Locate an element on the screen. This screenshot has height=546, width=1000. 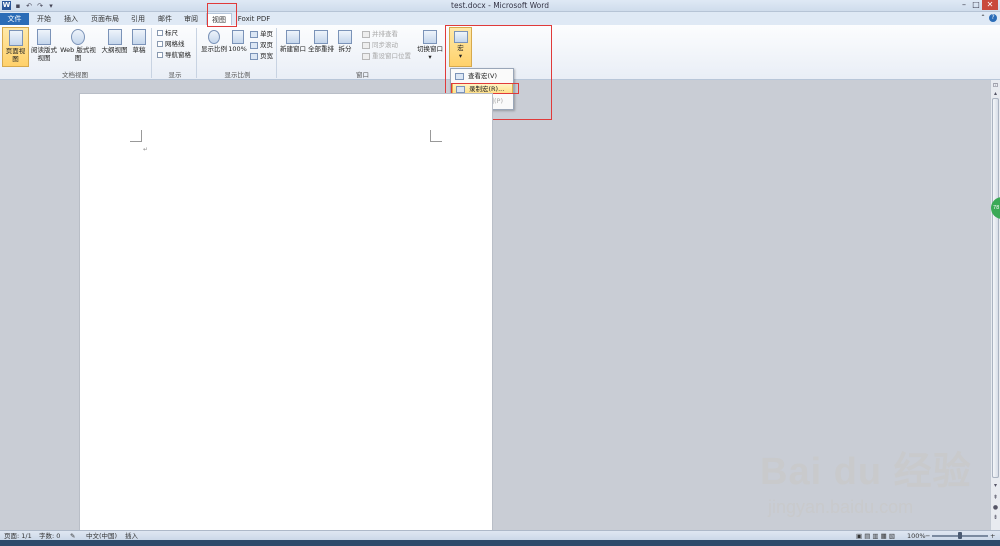
zoom-100-button: 100% is located at coordinates (237, 47).